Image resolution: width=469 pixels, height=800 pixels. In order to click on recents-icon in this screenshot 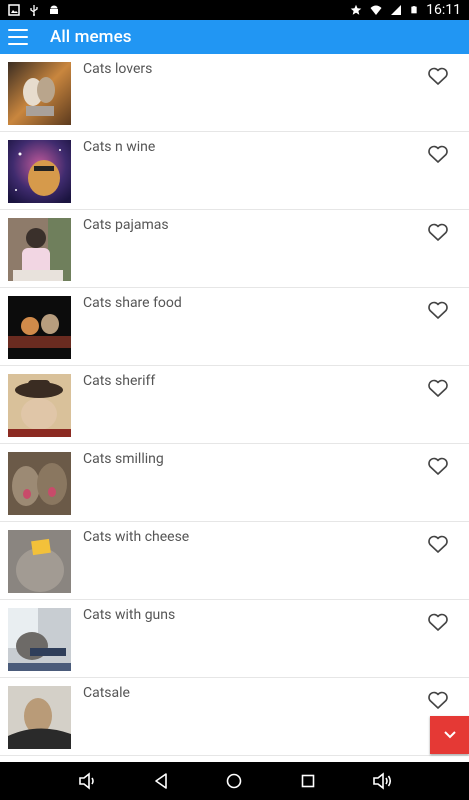, I will do `click(308, 781)`.